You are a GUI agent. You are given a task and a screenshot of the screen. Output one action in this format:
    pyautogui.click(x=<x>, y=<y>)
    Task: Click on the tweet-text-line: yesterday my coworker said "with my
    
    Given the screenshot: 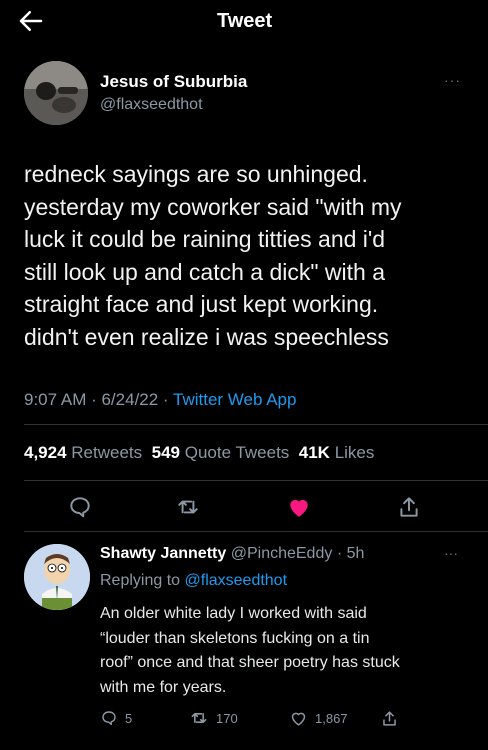 What is the action you would take?
    pyautogui.click(x=213, y=206)
    